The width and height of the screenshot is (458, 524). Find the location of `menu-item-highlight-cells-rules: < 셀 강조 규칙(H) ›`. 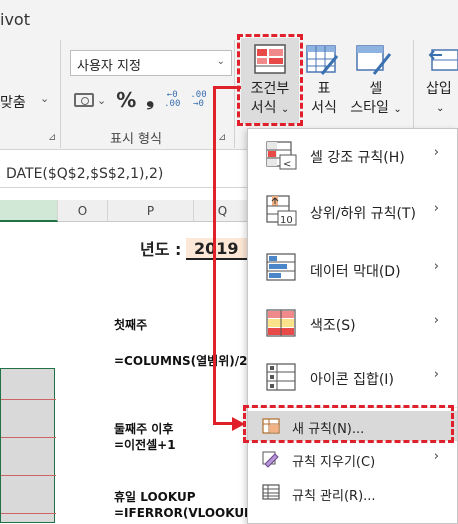

menu-item-highlight-cells-rules: < 셀 강조 규칙(H) › is located at coordinates (352, 156).